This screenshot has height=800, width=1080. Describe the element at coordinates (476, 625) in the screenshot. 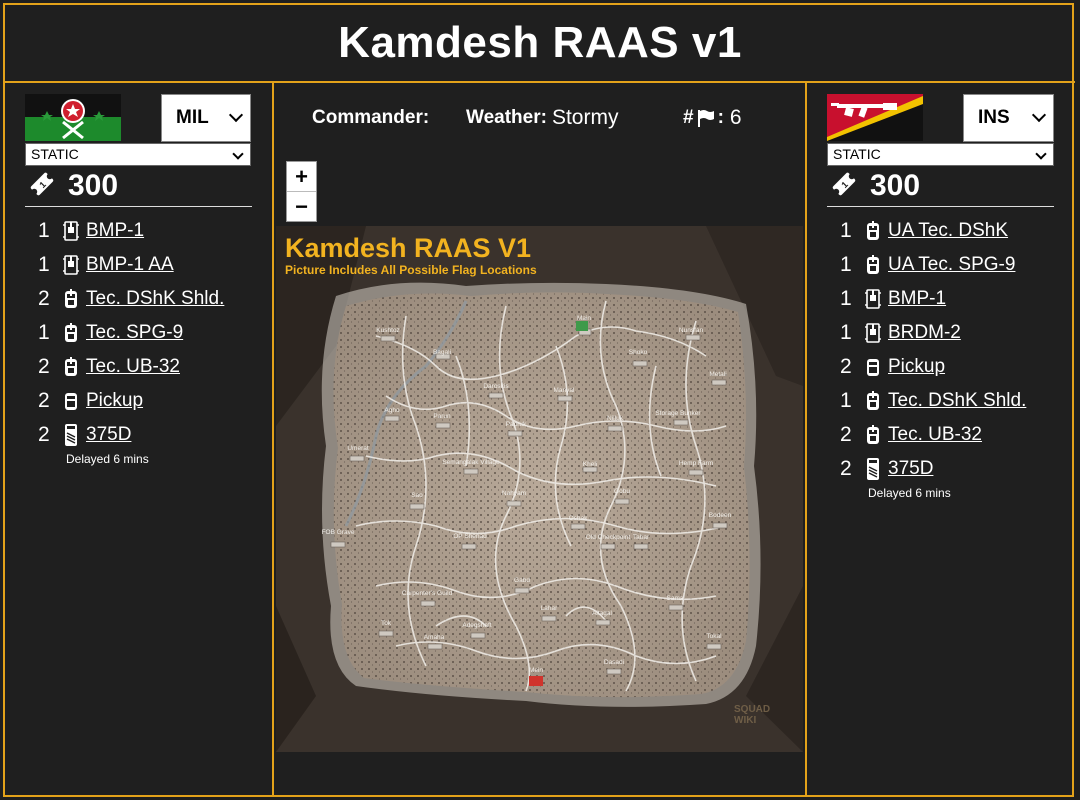

I see `svg-text: Adegshaft` at that location.